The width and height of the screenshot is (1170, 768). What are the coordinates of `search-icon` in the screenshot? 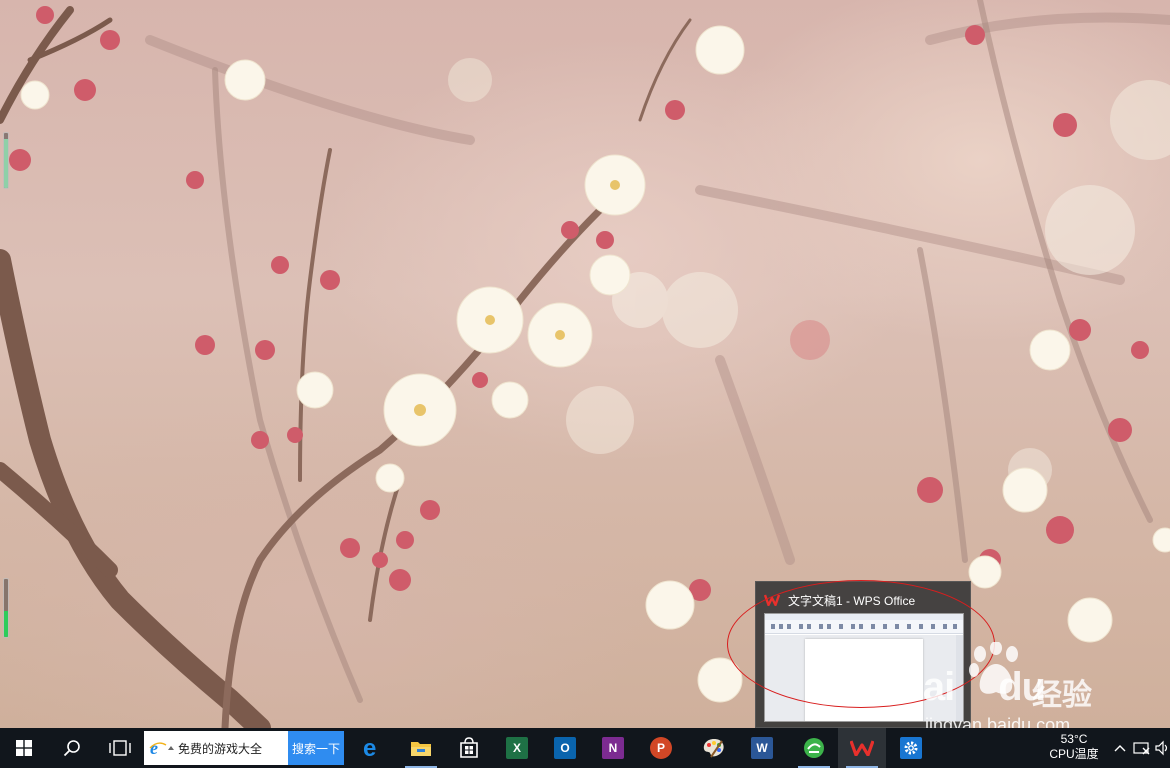 It's located at (71, 748).